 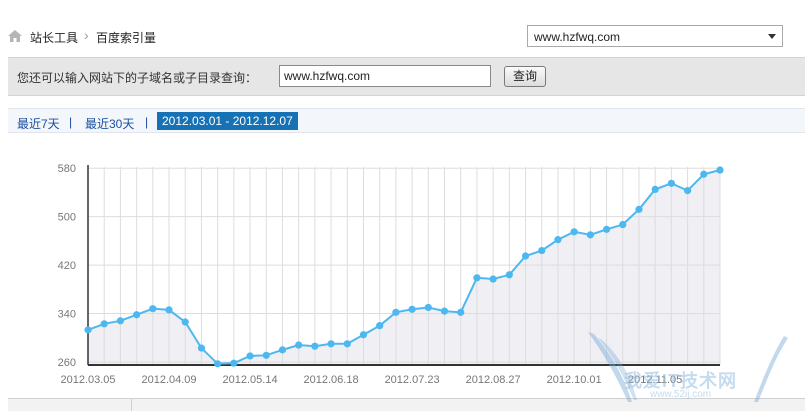 I want to click on breadcrumb-root: 站长工具, so click(x=54, y=37).